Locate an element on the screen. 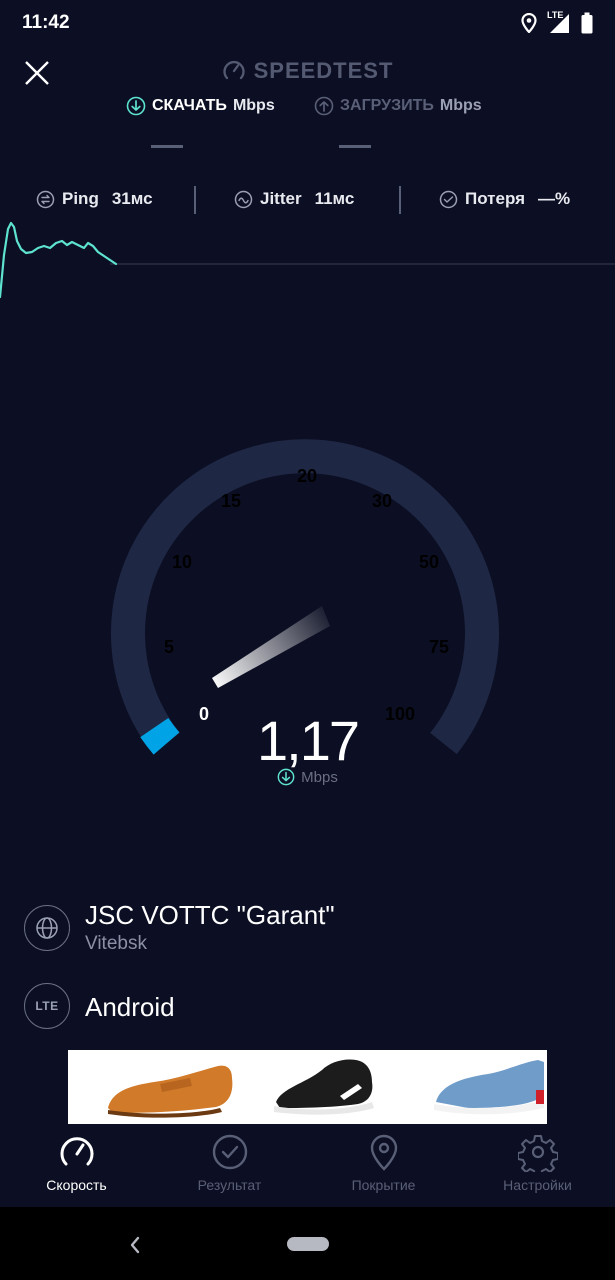 This screenshot has width=615, height=1280. jitter-metric: Jitter 11мс is located at coordinates (294, 199).